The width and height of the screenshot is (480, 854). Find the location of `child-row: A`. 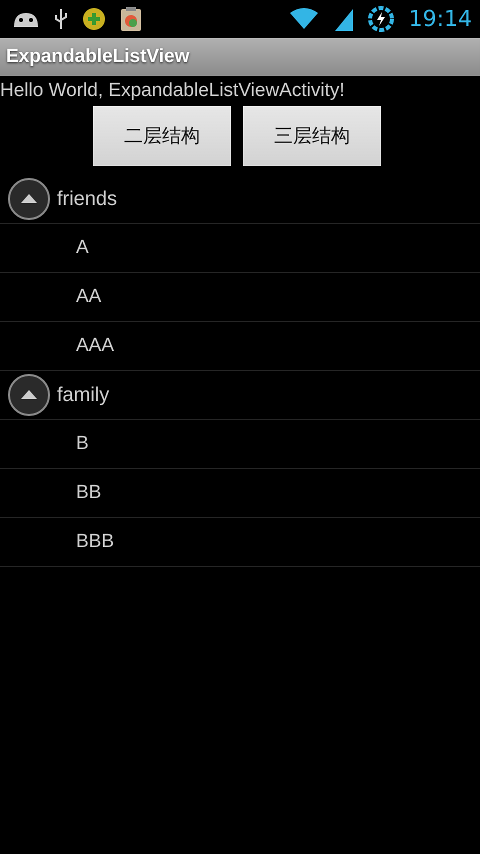

child-row: A is located at coordinates (240, 248).